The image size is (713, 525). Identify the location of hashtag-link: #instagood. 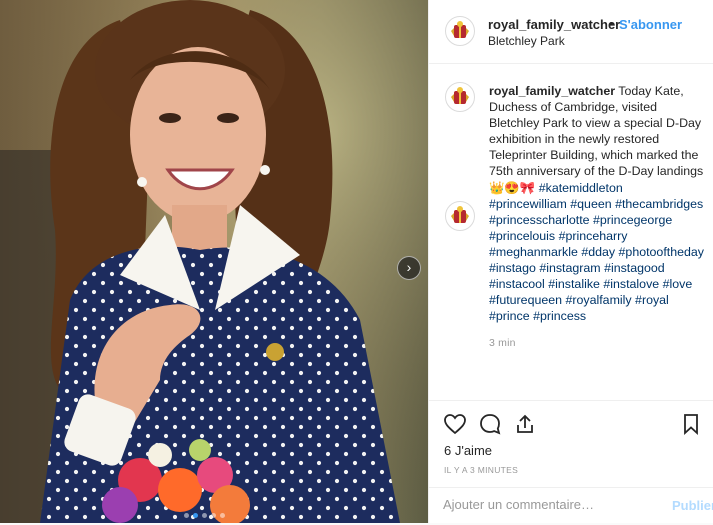
(634, 268).